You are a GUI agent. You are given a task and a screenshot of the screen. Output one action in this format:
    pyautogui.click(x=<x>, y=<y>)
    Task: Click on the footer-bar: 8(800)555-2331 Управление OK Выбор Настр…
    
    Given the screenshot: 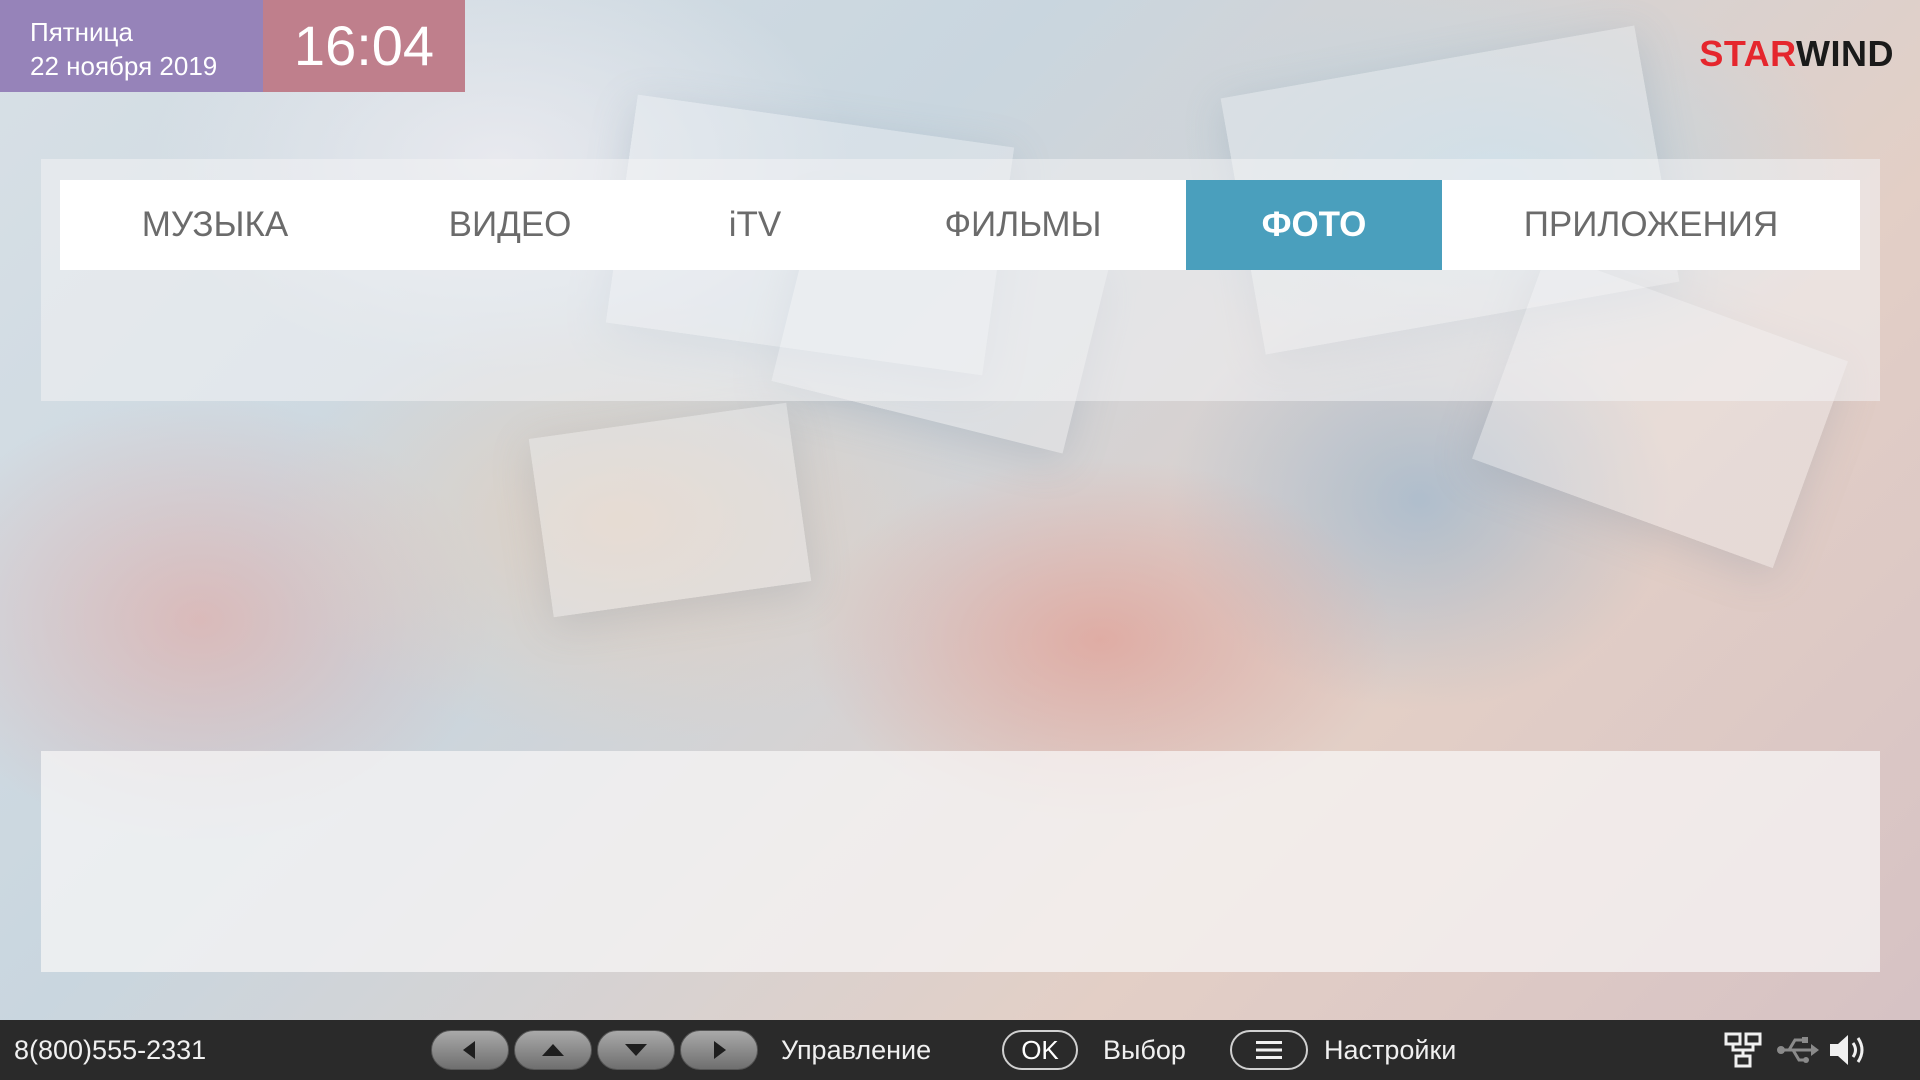 What is the action you would take?
    pyautogui.click(x=960, y=1050)
    